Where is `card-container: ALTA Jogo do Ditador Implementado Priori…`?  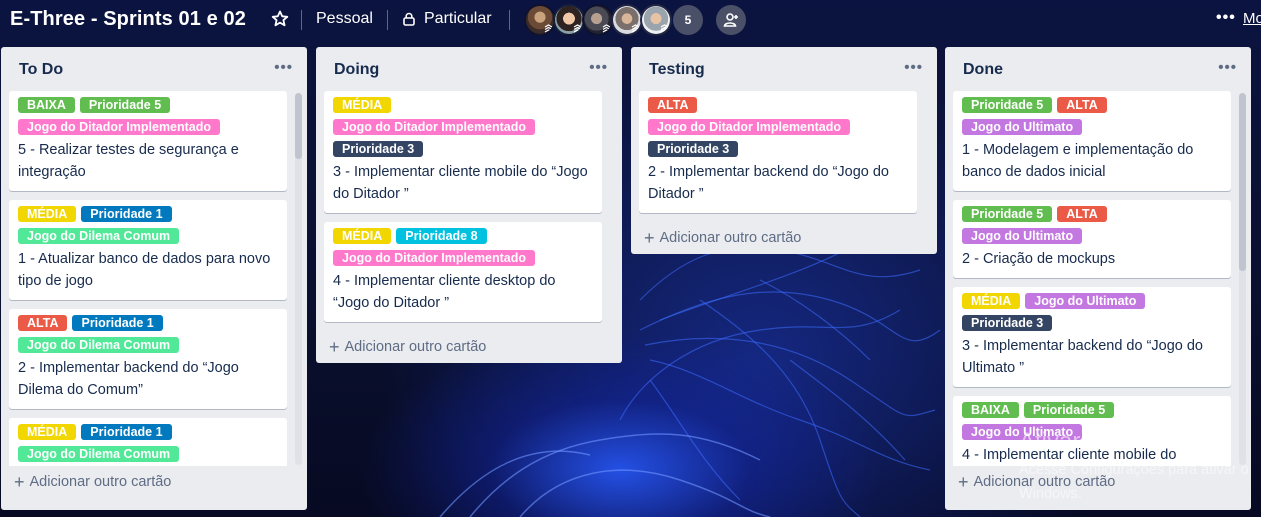 card-container: ALTA Jogo do Ditador Implementado Priori… is located at coordinates (784, 156).